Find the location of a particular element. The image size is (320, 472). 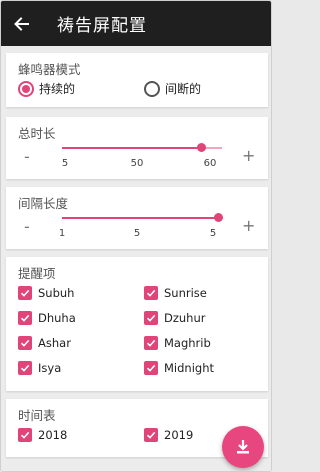

duration-plus-button: + is located at coordinates (248, 155).